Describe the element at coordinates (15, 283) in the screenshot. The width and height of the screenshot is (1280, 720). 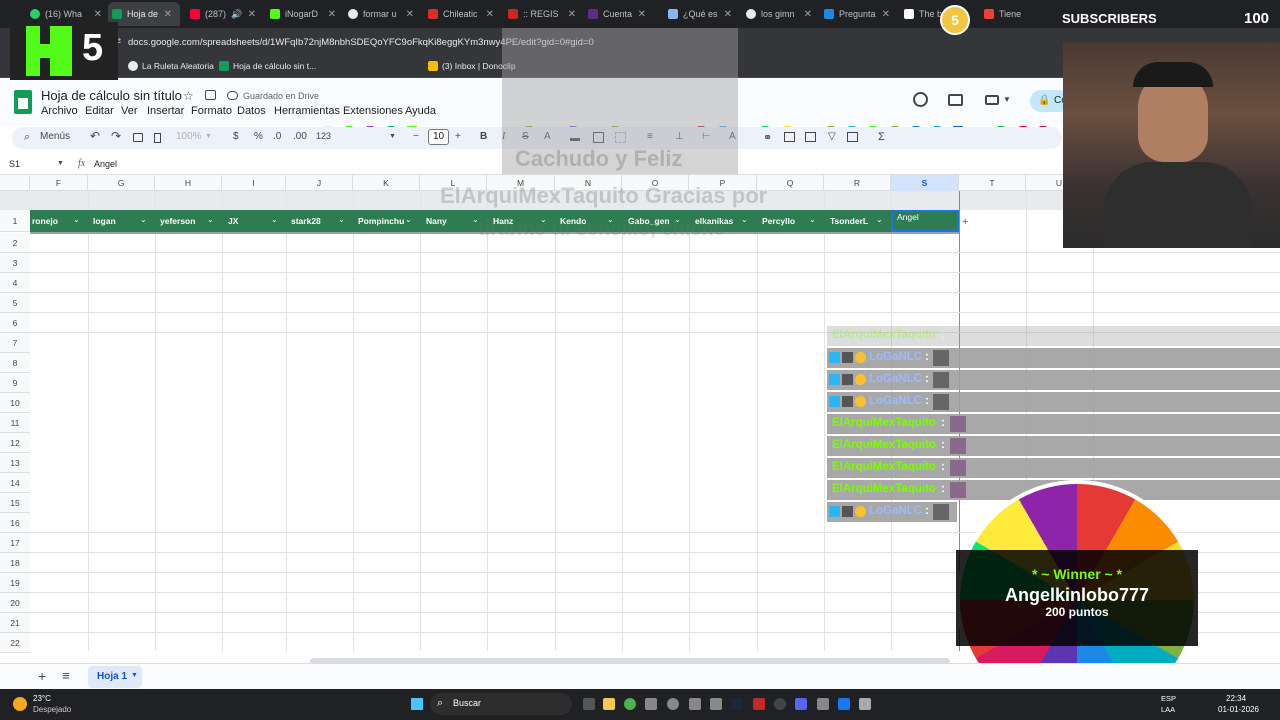
I see `row-header: 4` at that location.